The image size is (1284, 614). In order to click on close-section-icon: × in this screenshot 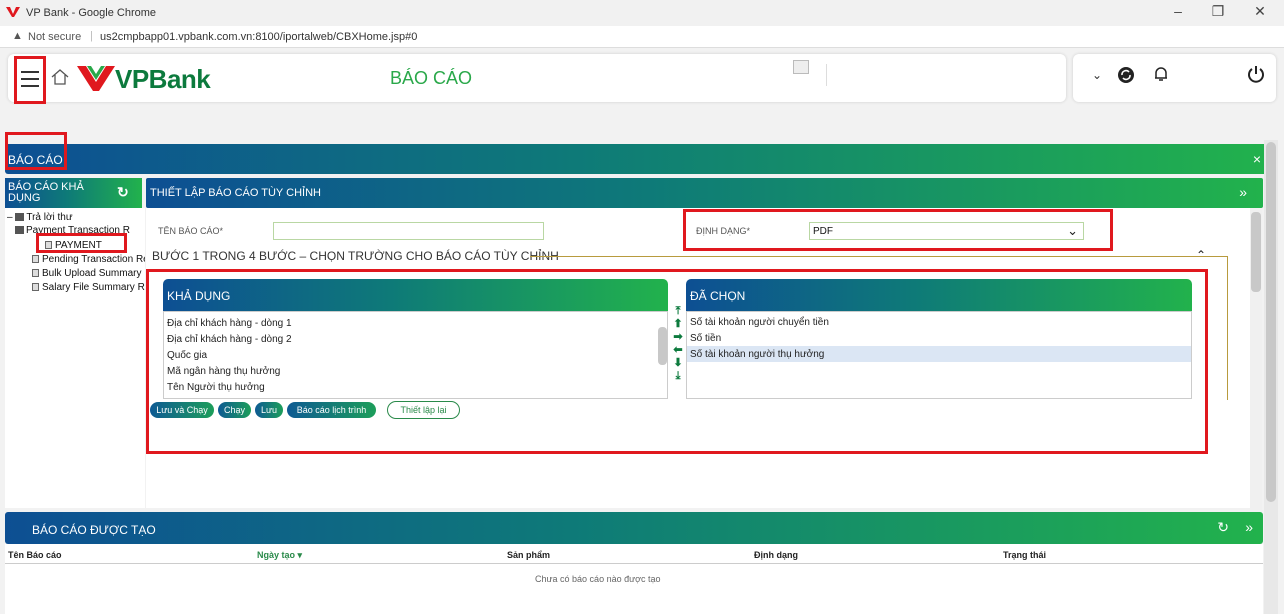, I will do `click(1257, 159)`.